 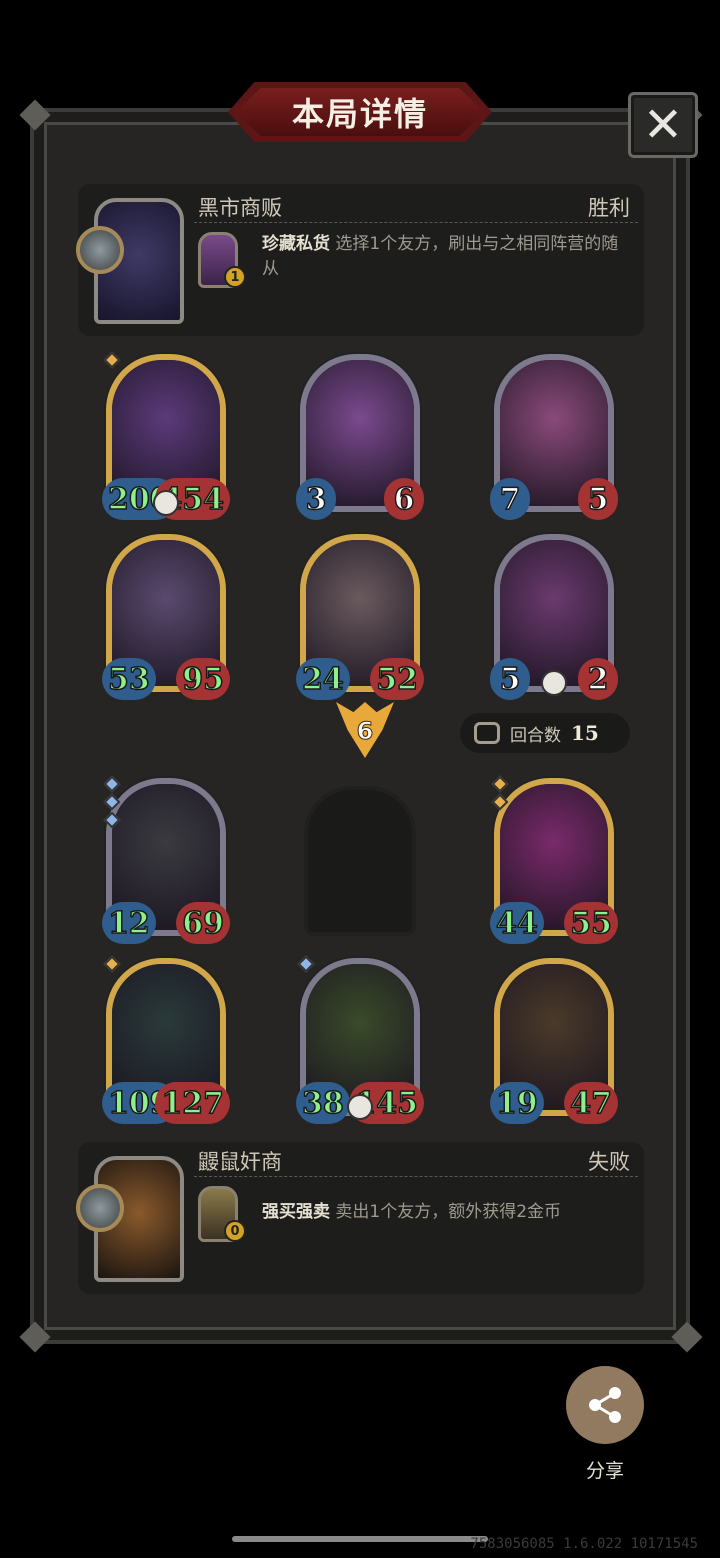 I want to click on opponent-bottom-panel: 鼹鼠奸商 失败 0 强买强卖 卖出1个友方，额外获得2金币, so click(x=360, y=1218).